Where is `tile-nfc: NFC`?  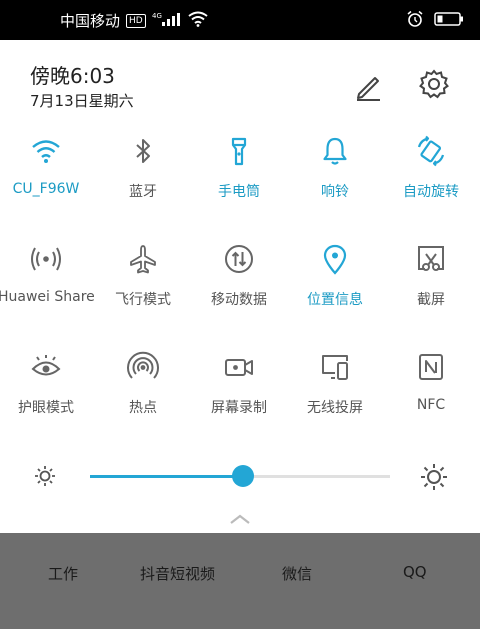
tile-nfc: NFC is located at coordinates (431, 399).